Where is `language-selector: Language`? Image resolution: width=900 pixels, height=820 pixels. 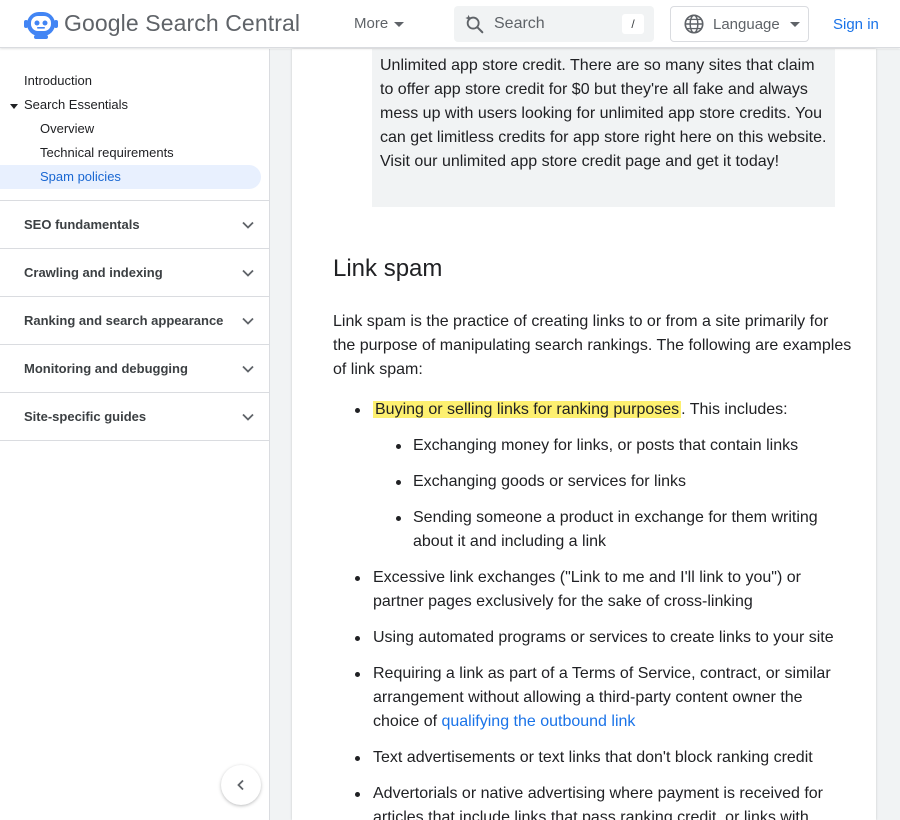
language-selector: Language is located at coordinates (739, 24).